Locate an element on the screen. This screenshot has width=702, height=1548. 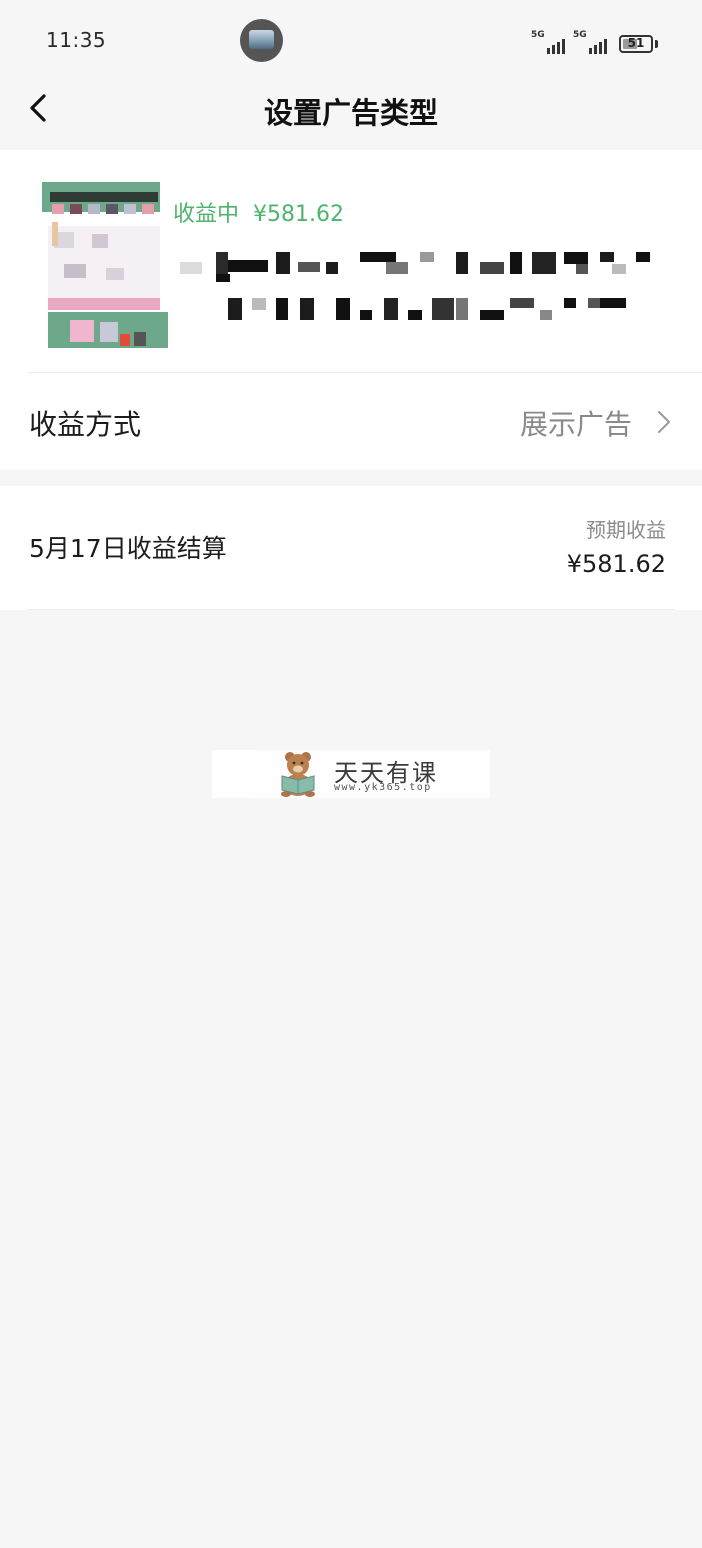
battery-icon: 51 is located at coordinates (636, 44).